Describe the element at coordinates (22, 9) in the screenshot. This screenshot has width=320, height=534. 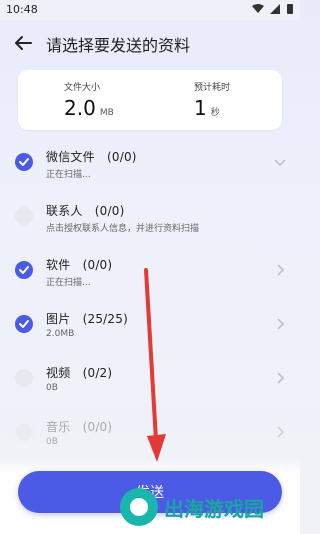
I see `status-time: 10:48` at that location.